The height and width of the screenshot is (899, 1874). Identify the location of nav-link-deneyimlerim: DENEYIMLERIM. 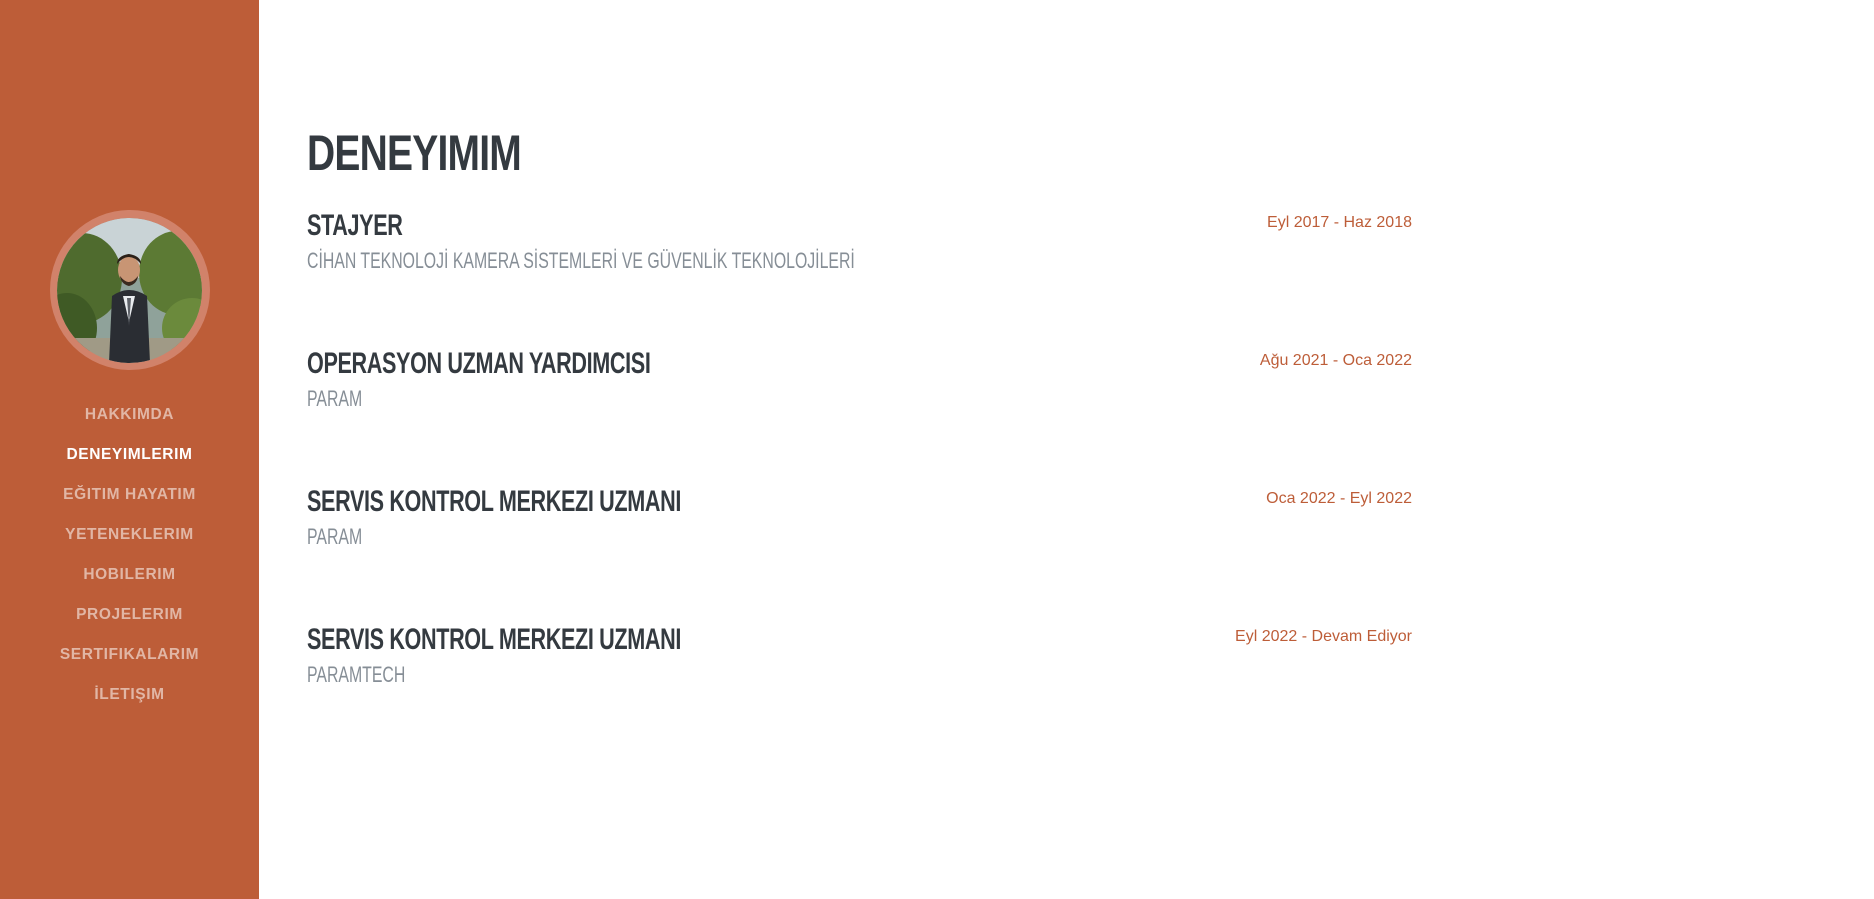
(129, 454).